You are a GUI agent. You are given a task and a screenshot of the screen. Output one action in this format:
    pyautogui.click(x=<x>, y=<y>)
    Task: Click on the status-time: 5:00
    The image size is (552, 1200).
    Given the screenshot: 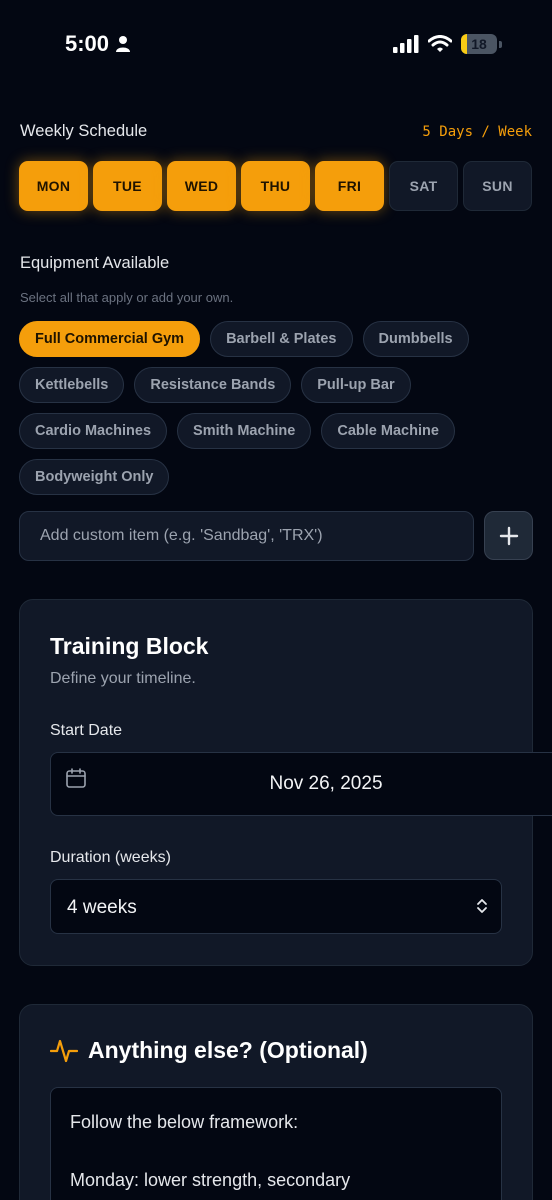 What is the action you would take?
    pyautogui.click(x=98, y=44)
    